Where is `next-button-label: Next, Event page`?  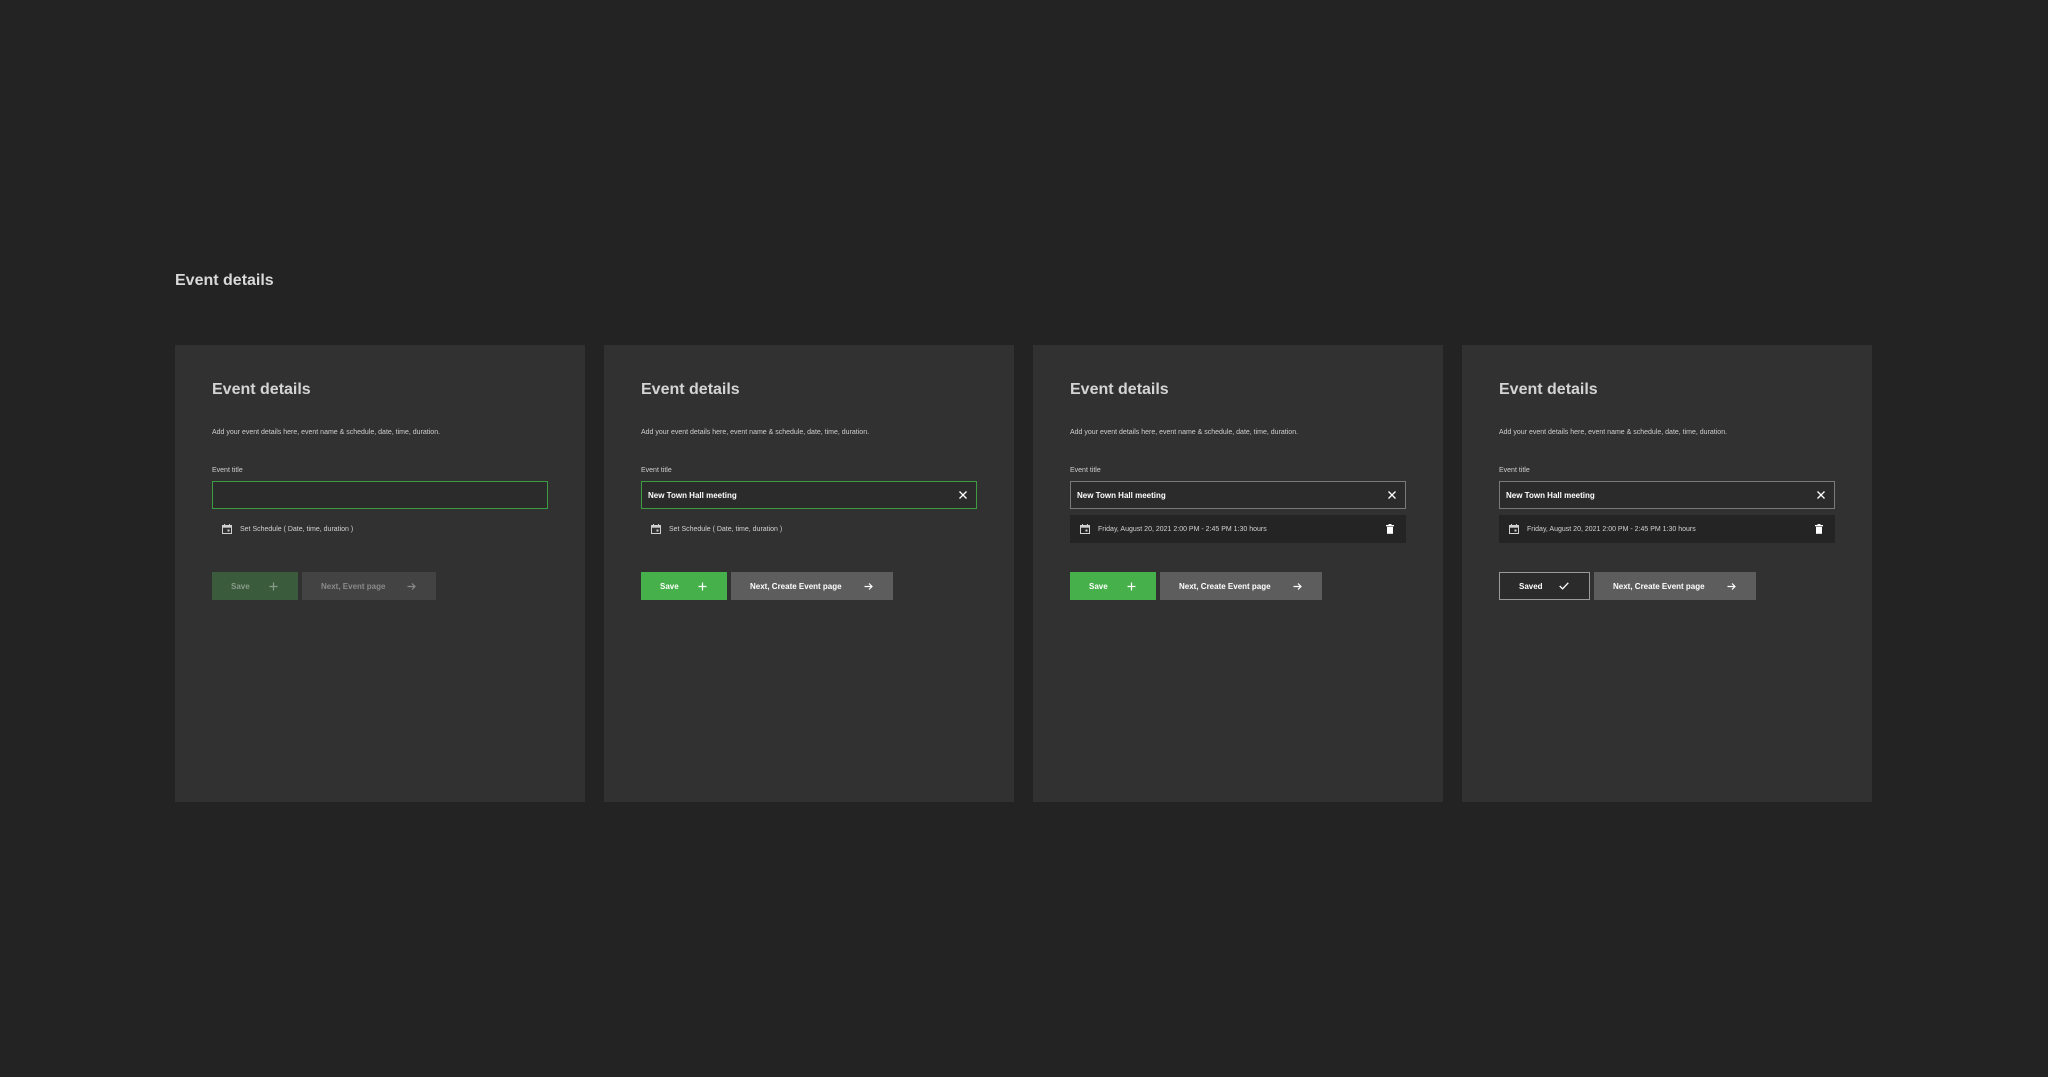 next-button-label: Next, Event page is located at coordinates (353, 586).